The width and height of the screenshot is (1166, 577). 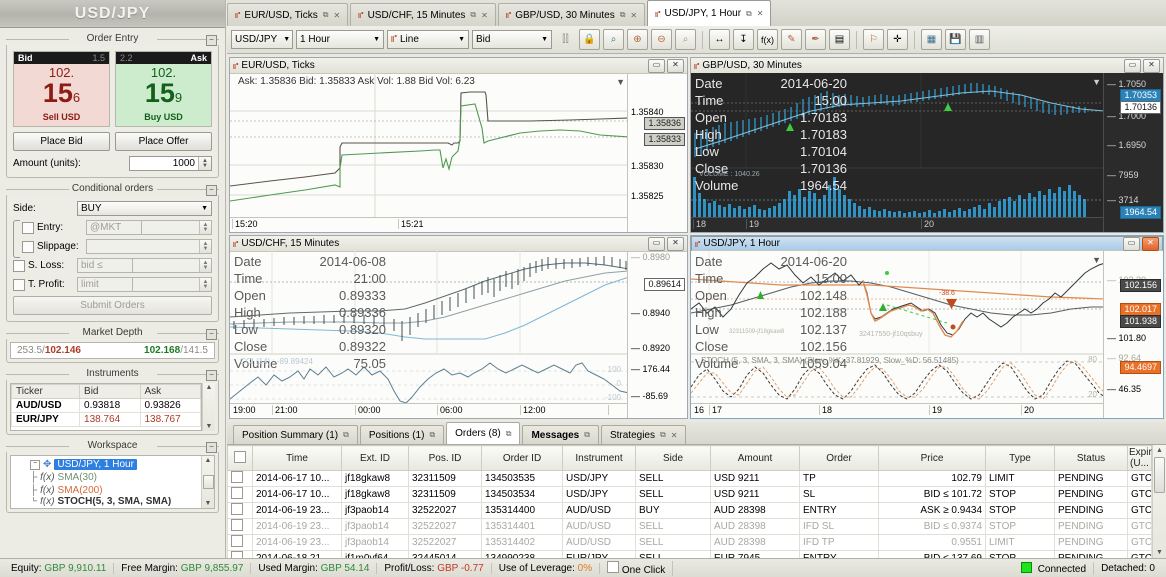 I want to click on stop-loss-spinner-arrows: ▲ ▼, so click(x=205, y=265).